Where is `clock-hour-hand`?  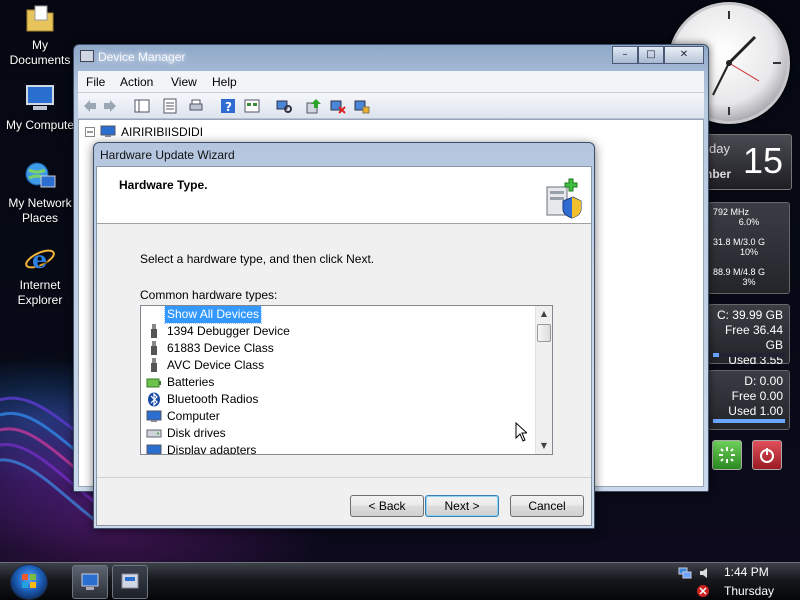 clock-hour-hand is located at coordinates (742, 50).